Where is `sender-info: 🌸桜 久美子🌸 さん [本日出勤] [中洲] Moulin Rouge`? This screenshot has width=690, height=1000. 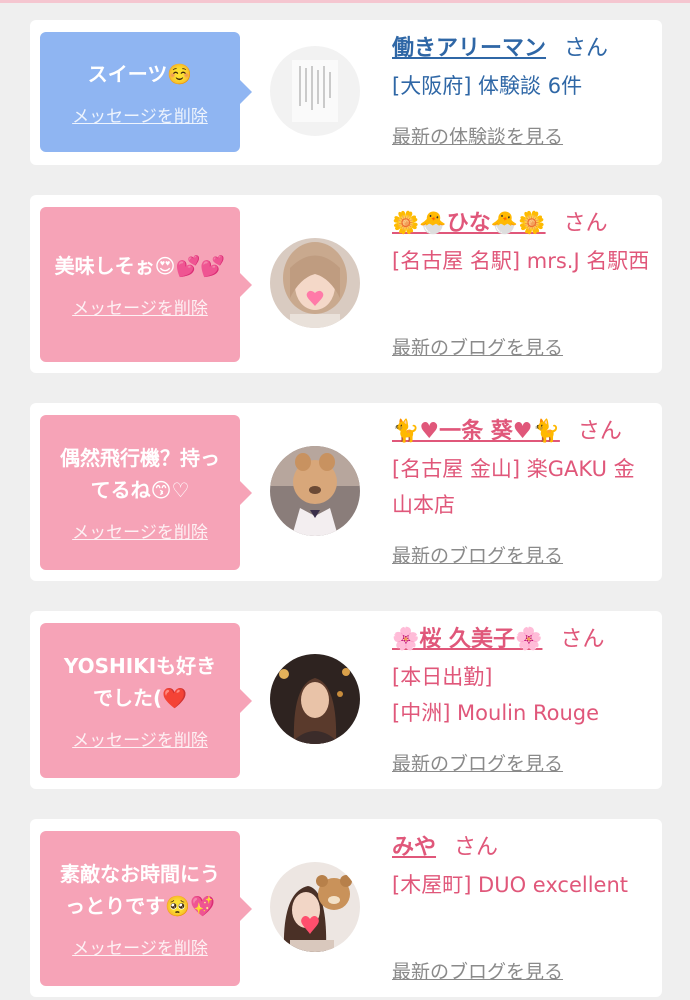 sender-info: 🌸桜 久美子🌸 さん [本日出勤] [中洲] Moulin Rouge is located at coordinates (523, 677).